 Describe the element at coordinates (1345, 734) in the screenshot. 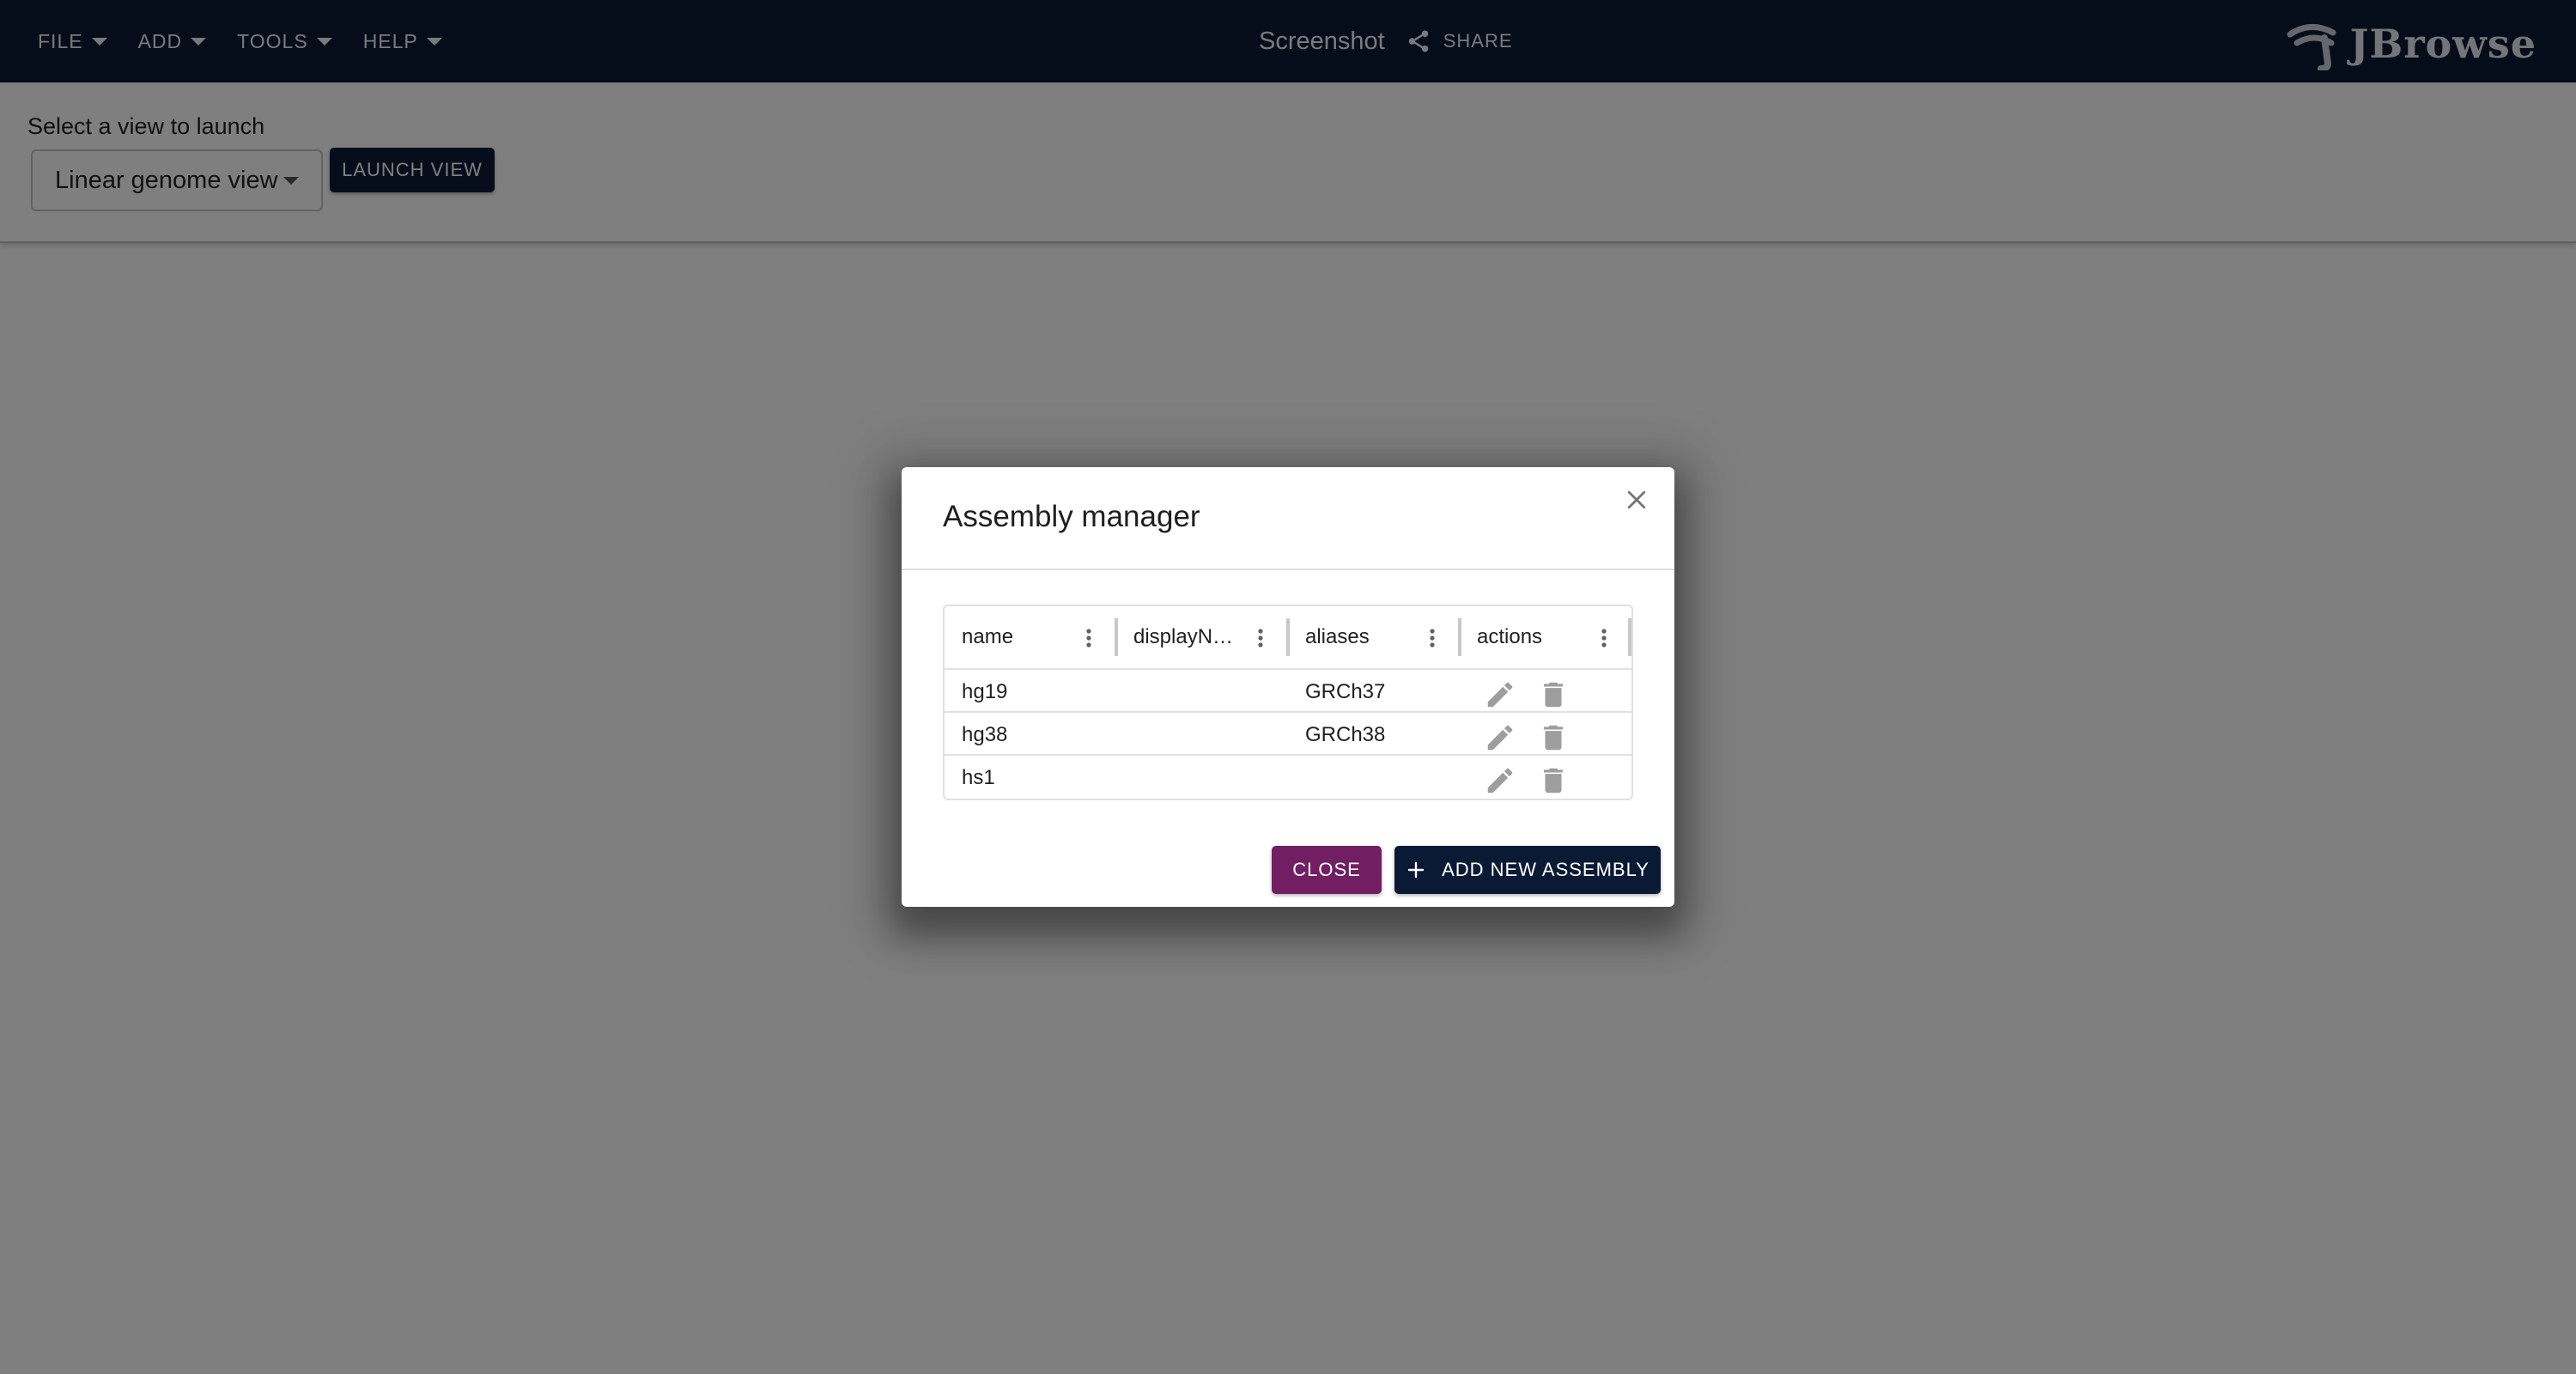

I see `cell-aliases: GRCh38` at that location.